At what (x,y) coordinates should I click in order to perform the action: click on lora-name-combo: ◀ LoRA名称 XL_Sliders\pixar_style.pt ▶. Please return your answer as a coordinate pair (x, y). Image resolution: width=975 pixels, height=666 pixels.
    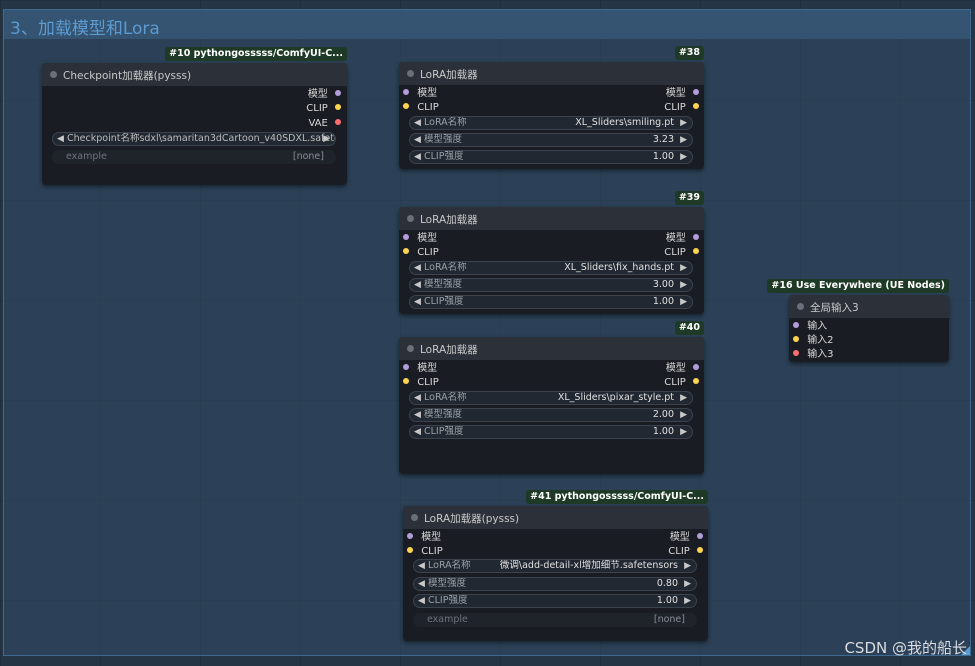
    Looking at the image, I should click on (551, 398).